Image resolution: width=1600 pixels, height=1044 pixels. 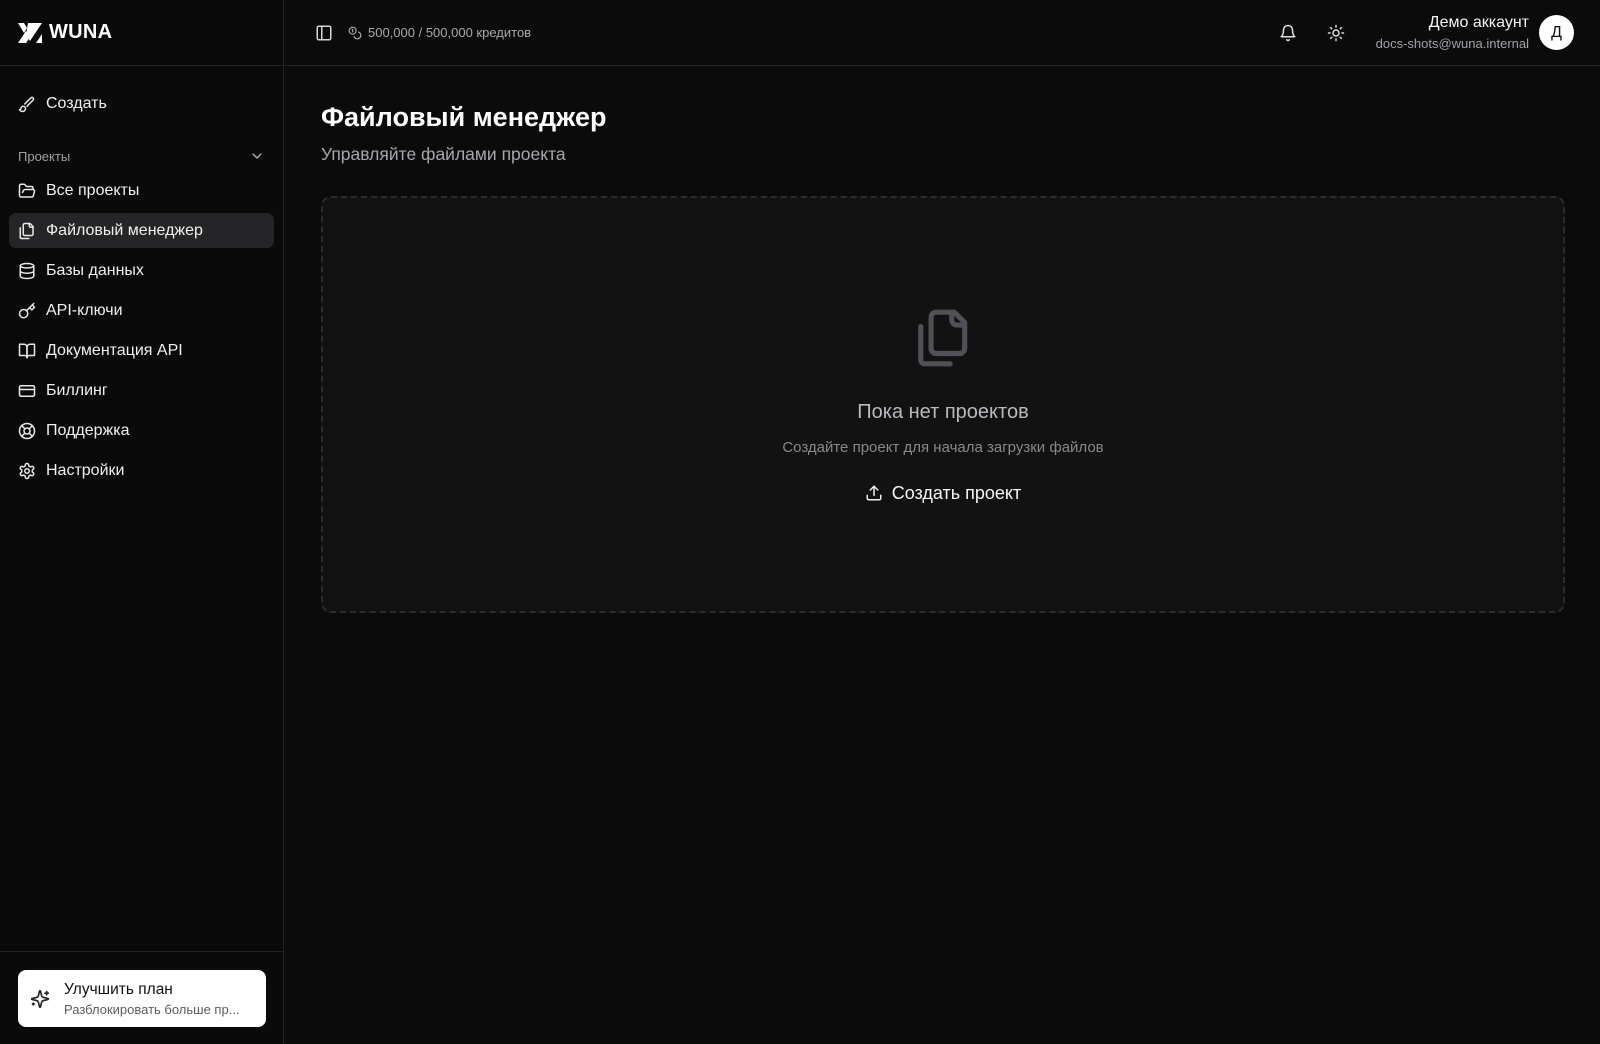 What do you see at coordinates (874, 493) in the screenshot?
I see `upload-icon` at bounding box center [874, 493].